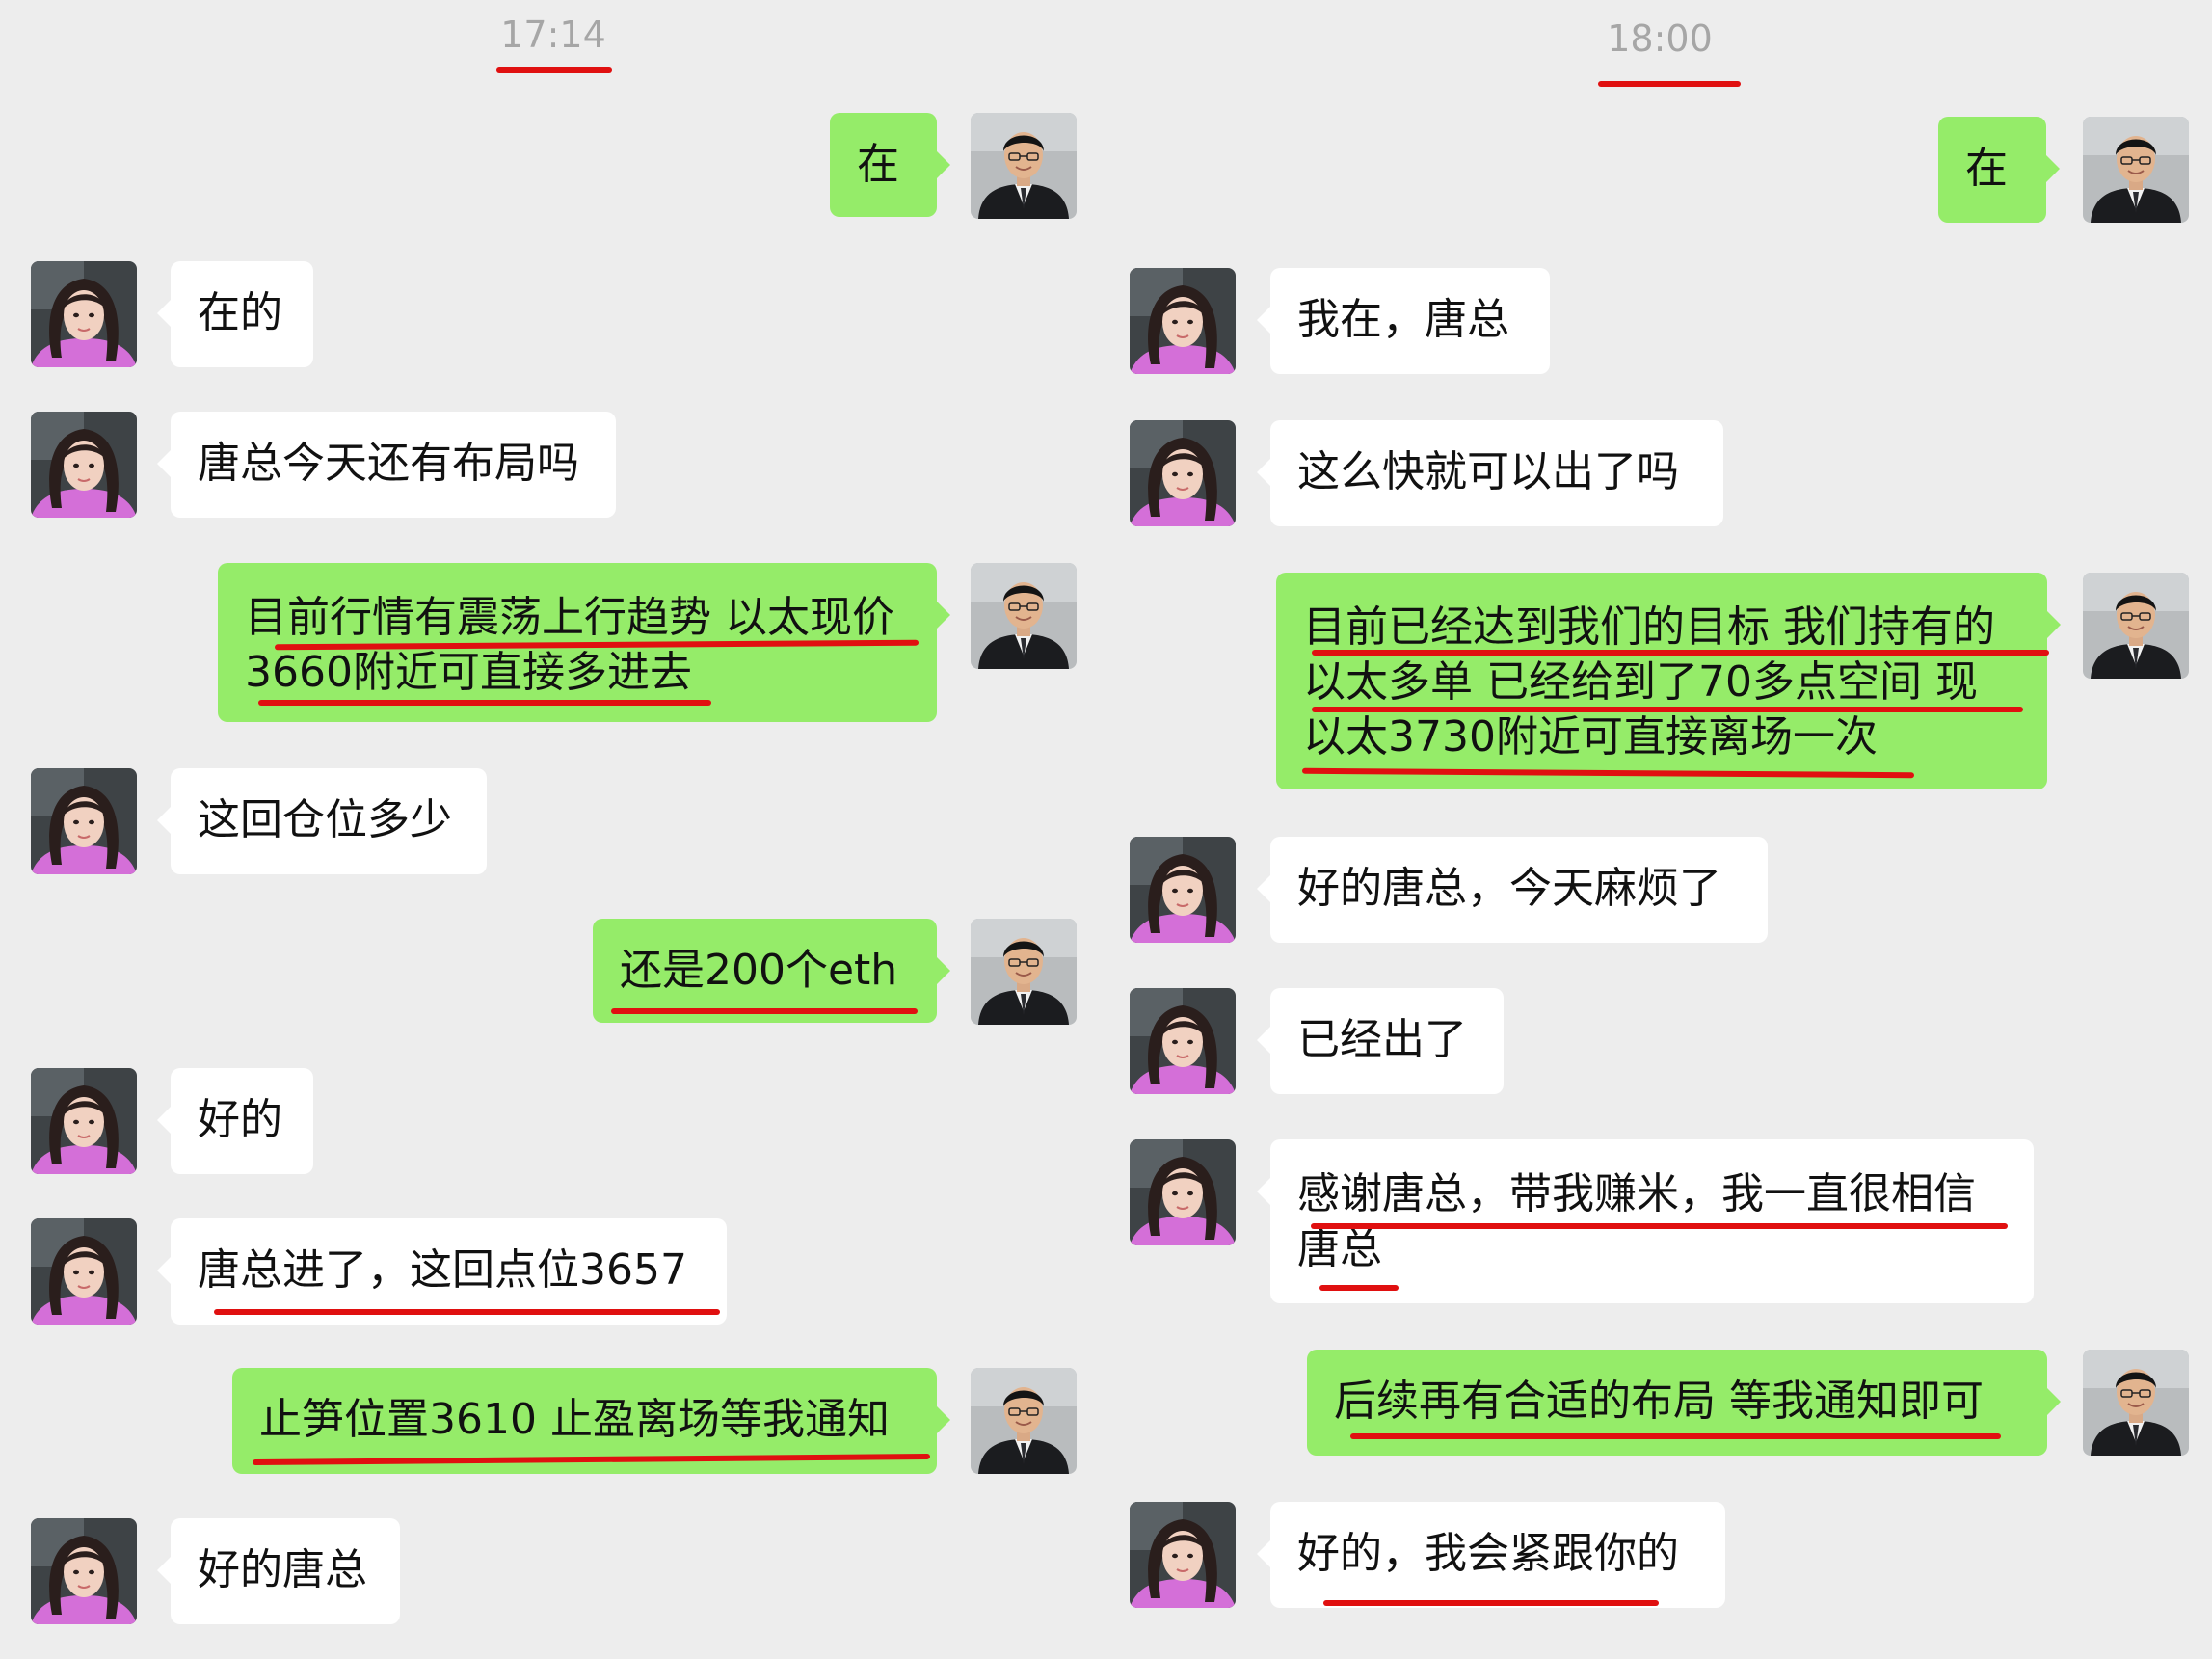 The width and height of the screenshot is (2212, 1659). Describe the element at coordinates (1645, 1221) in the screenshot. I see `chat-bubble-incoming: 感谢唐总，带我赚米，我一直很相信 唐总` at that location.